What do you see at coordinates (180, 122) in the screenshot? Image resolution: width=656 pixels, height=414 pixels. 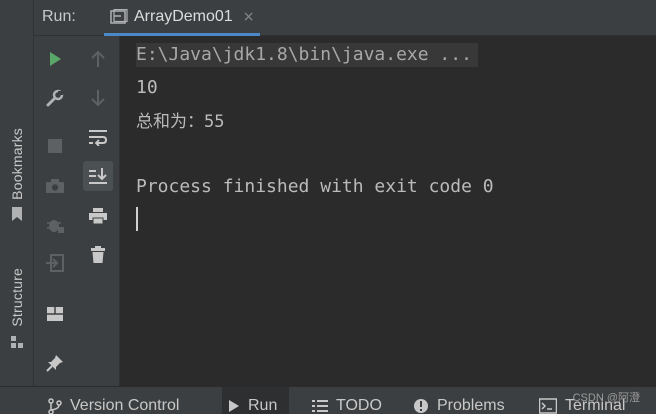 I see `console-output-line: 总和为：55` at bounding box center [180, 122].